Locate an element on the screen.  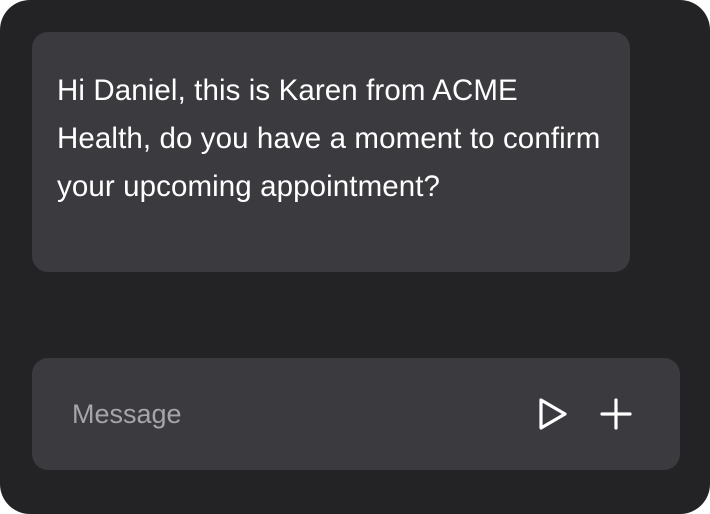
play-triangle-icon is located at coordinates (553, 414).